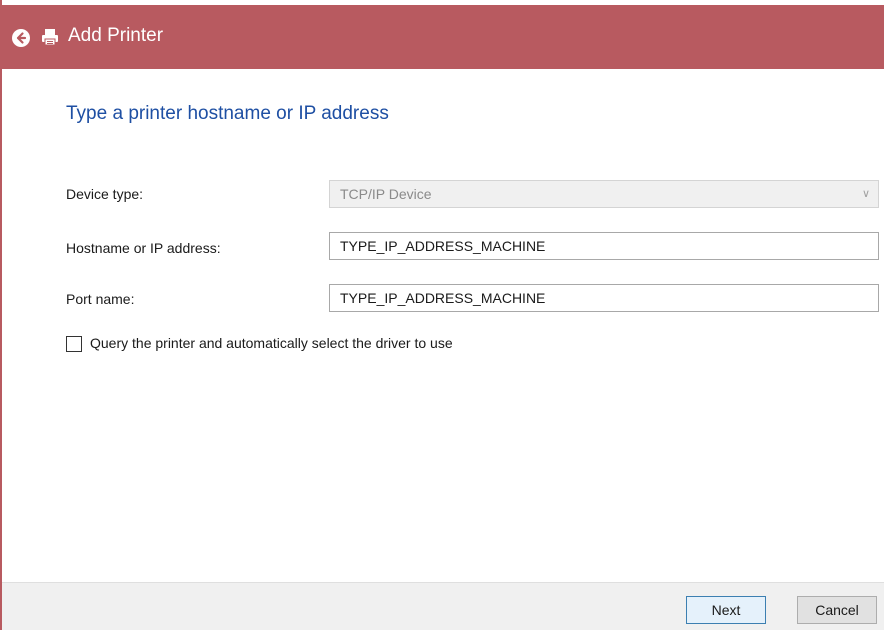 The width and height of the screenshot is (884, 630). What do you see at coordinates (74, 344) in the screenshot?
I see `query-printer-checkbox` at bounding box center [74, 344].